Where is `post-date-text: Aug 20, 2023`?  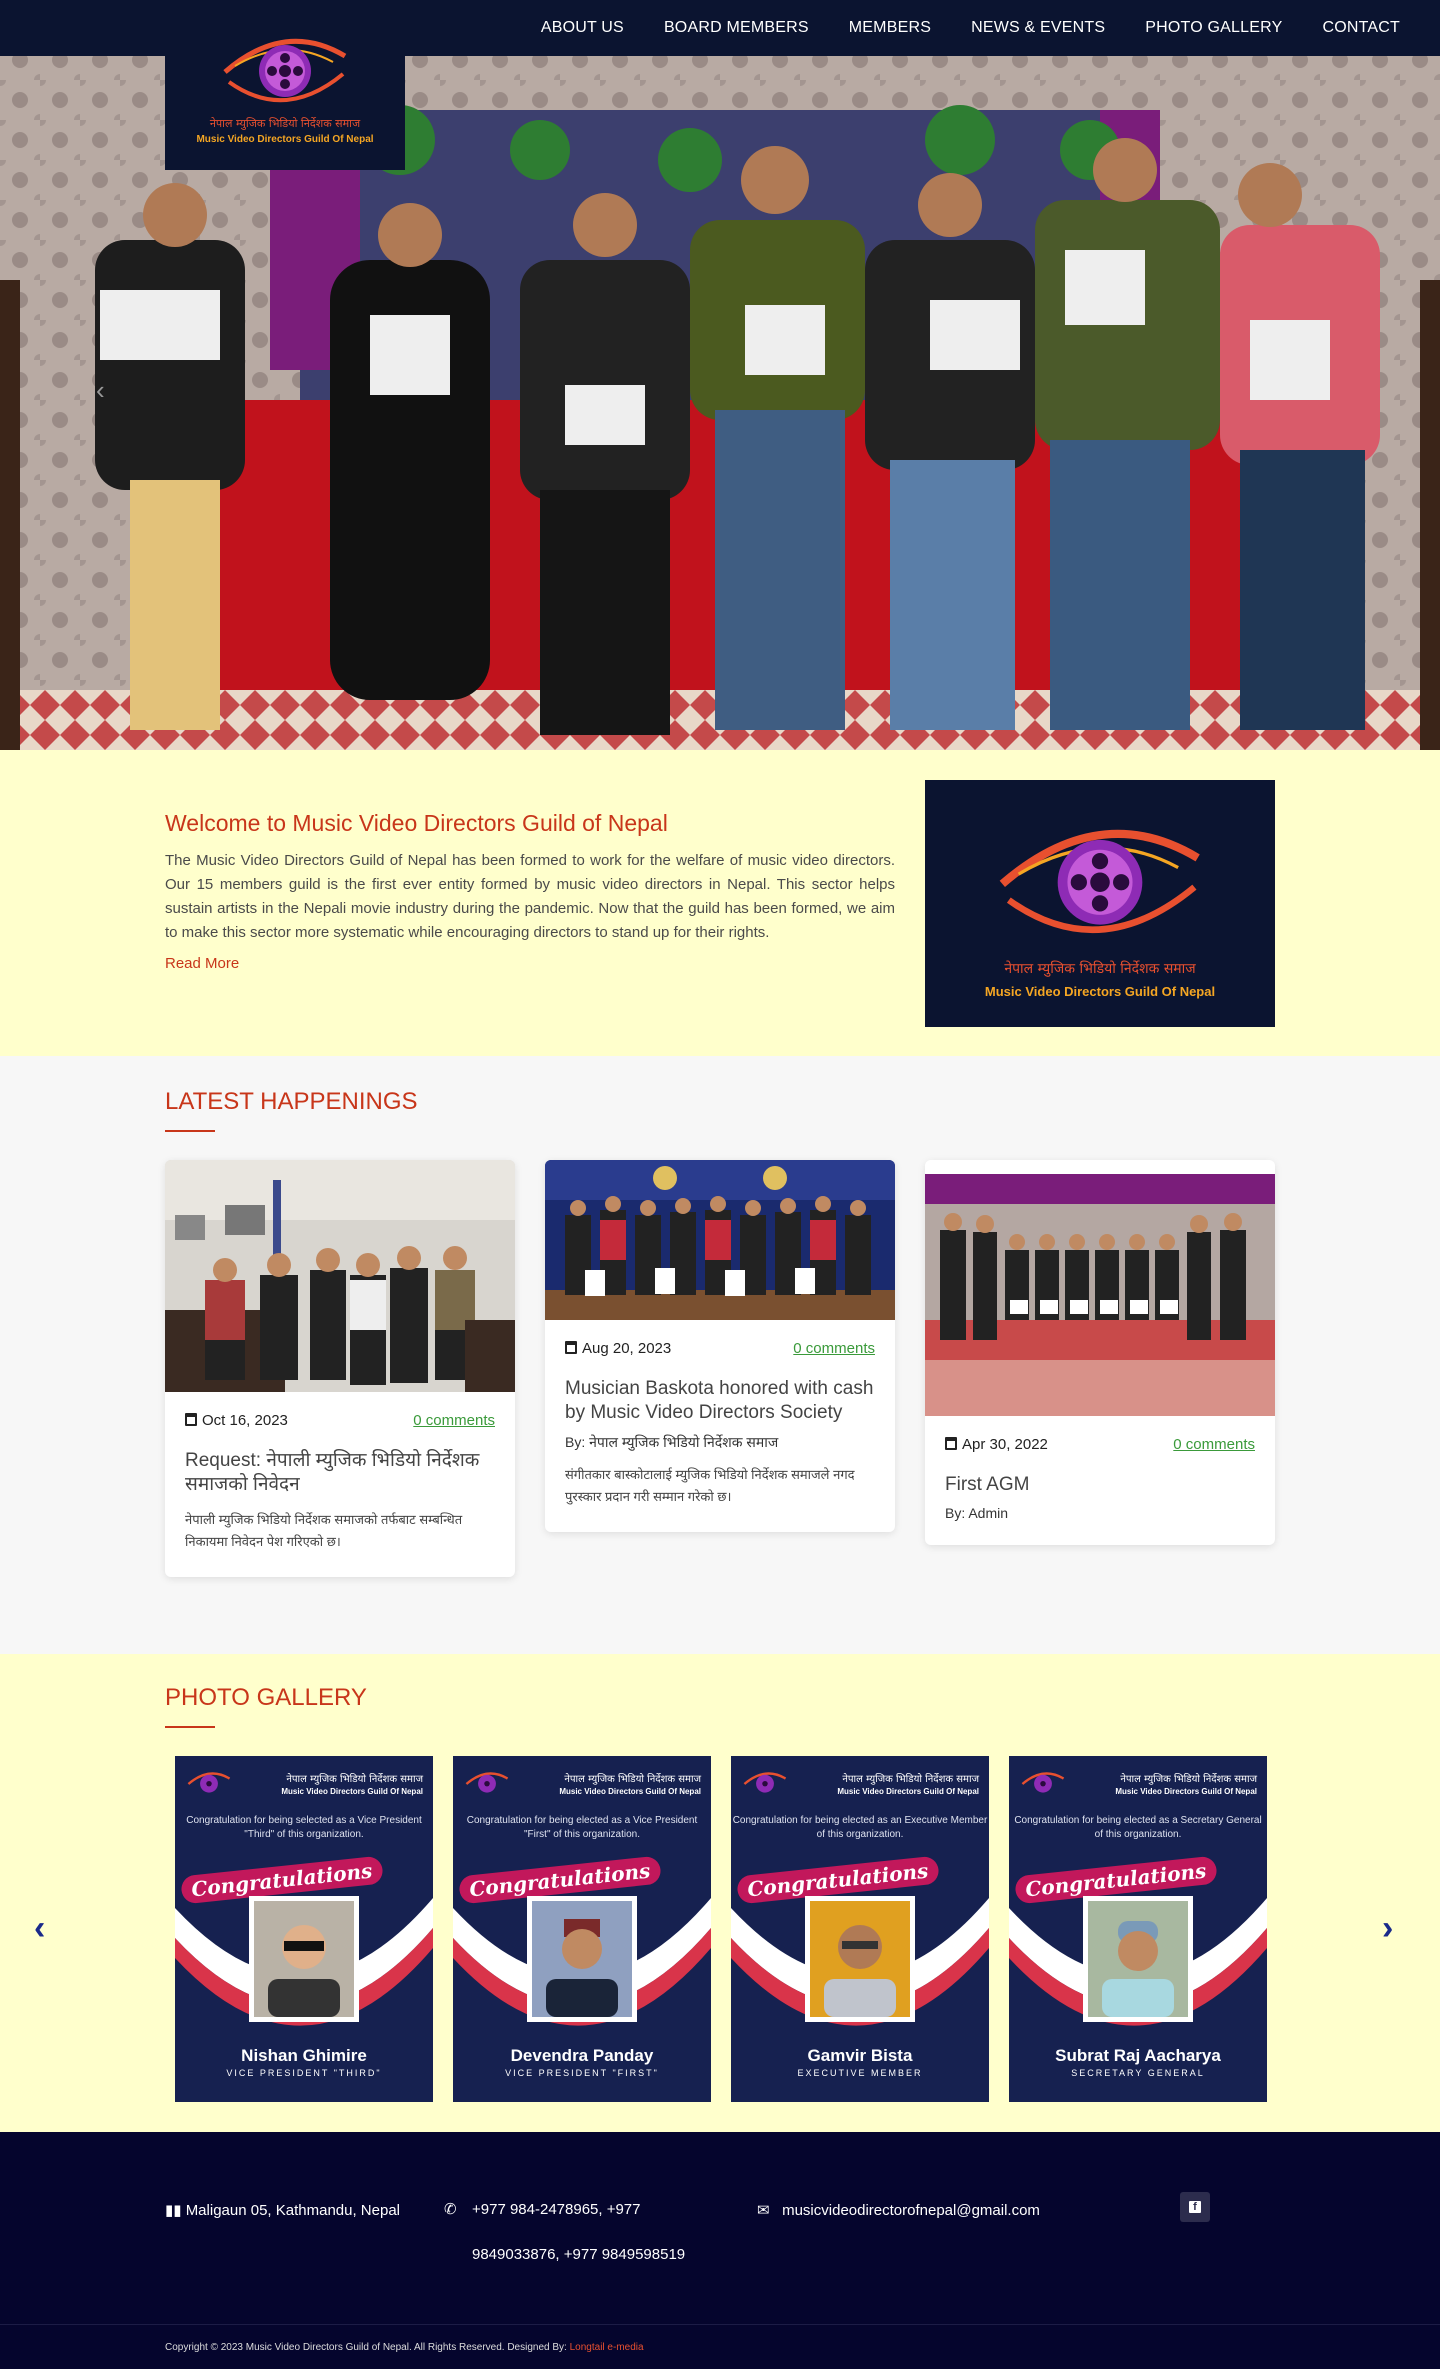 post-date-text: Aug 20, 2023 is located at coordinates (627, 1348).